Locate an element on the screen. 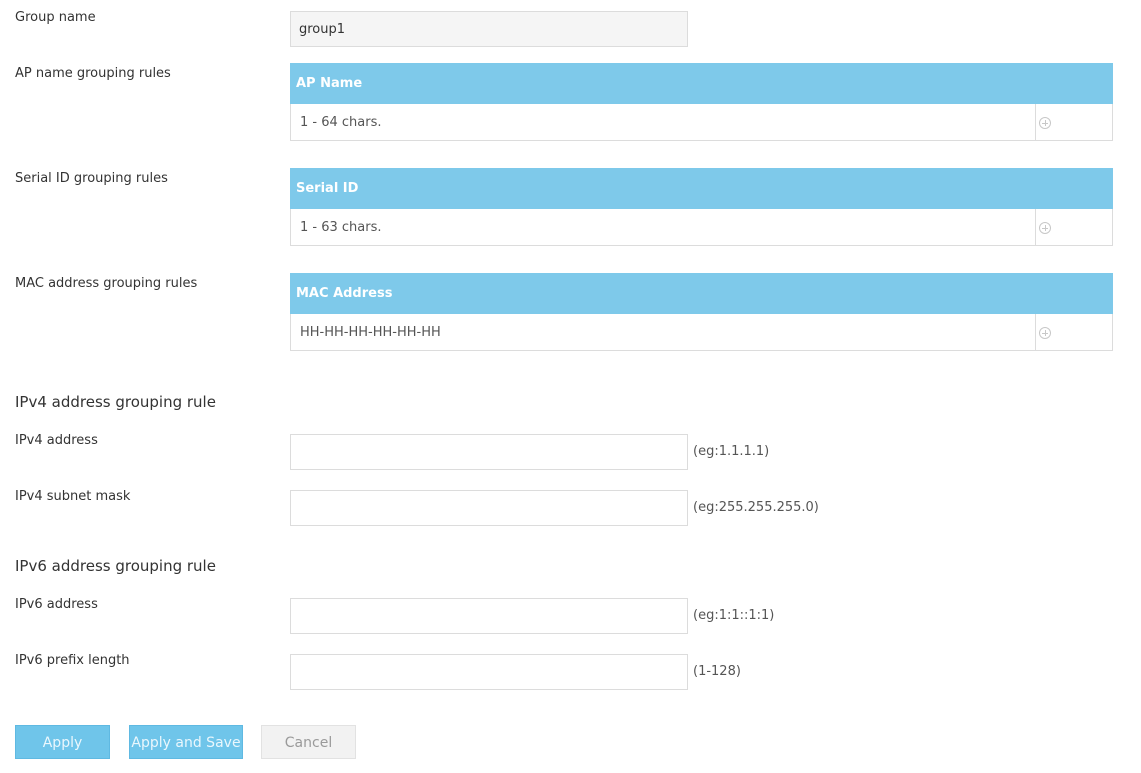 Image resolution: width=1141 pixels, height=773 pixels. group-name-label: Group name is located at coordinates (55, 17).